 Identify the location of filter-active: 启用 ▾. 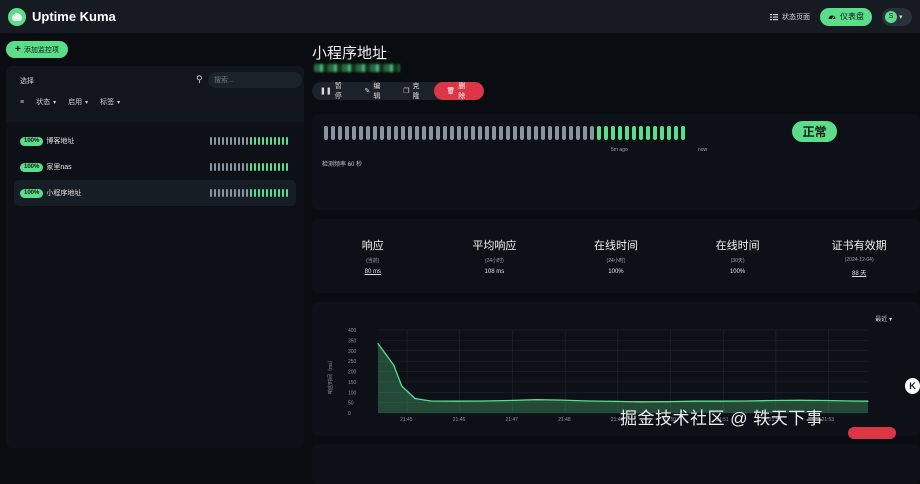
(78, 102).